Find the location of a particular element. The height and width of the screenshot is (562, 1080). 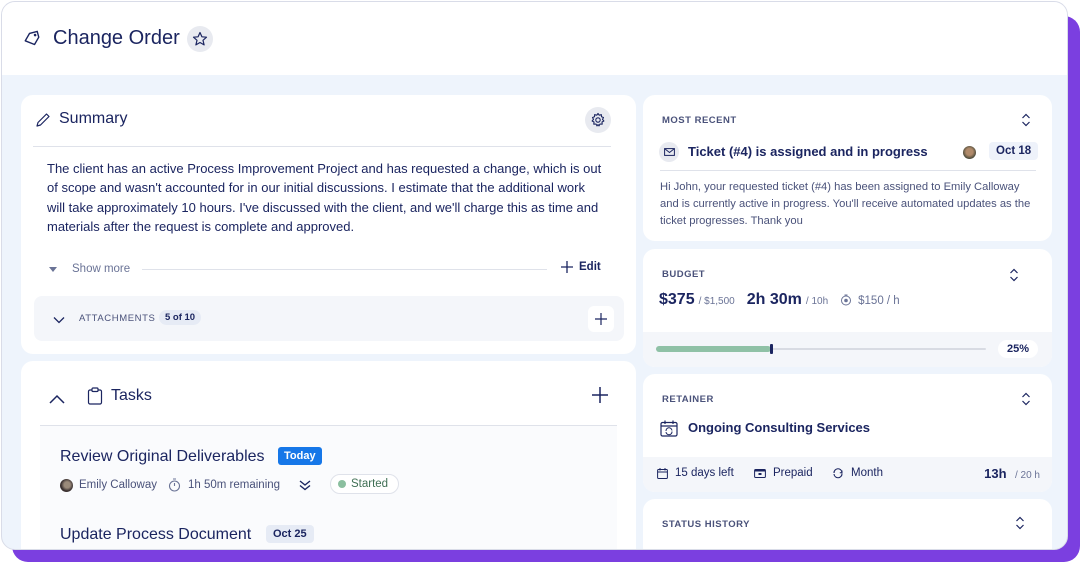

summary-title: Summary is located at coordinates (93, 118).